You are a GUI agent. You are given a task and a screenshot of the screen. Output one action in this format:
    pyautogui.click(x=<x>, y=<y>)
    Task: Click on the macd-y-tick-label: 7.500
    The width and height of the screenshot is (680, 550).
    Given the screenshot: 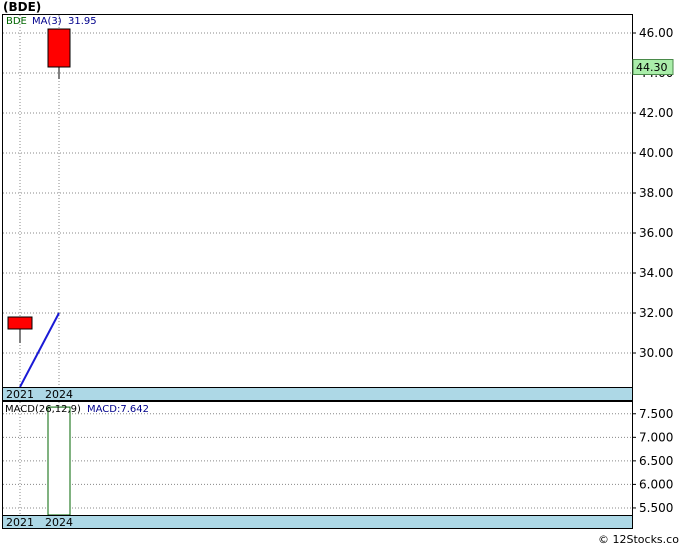 What is the action you would take?
    pyautogui.click(x=656, y=414)
    